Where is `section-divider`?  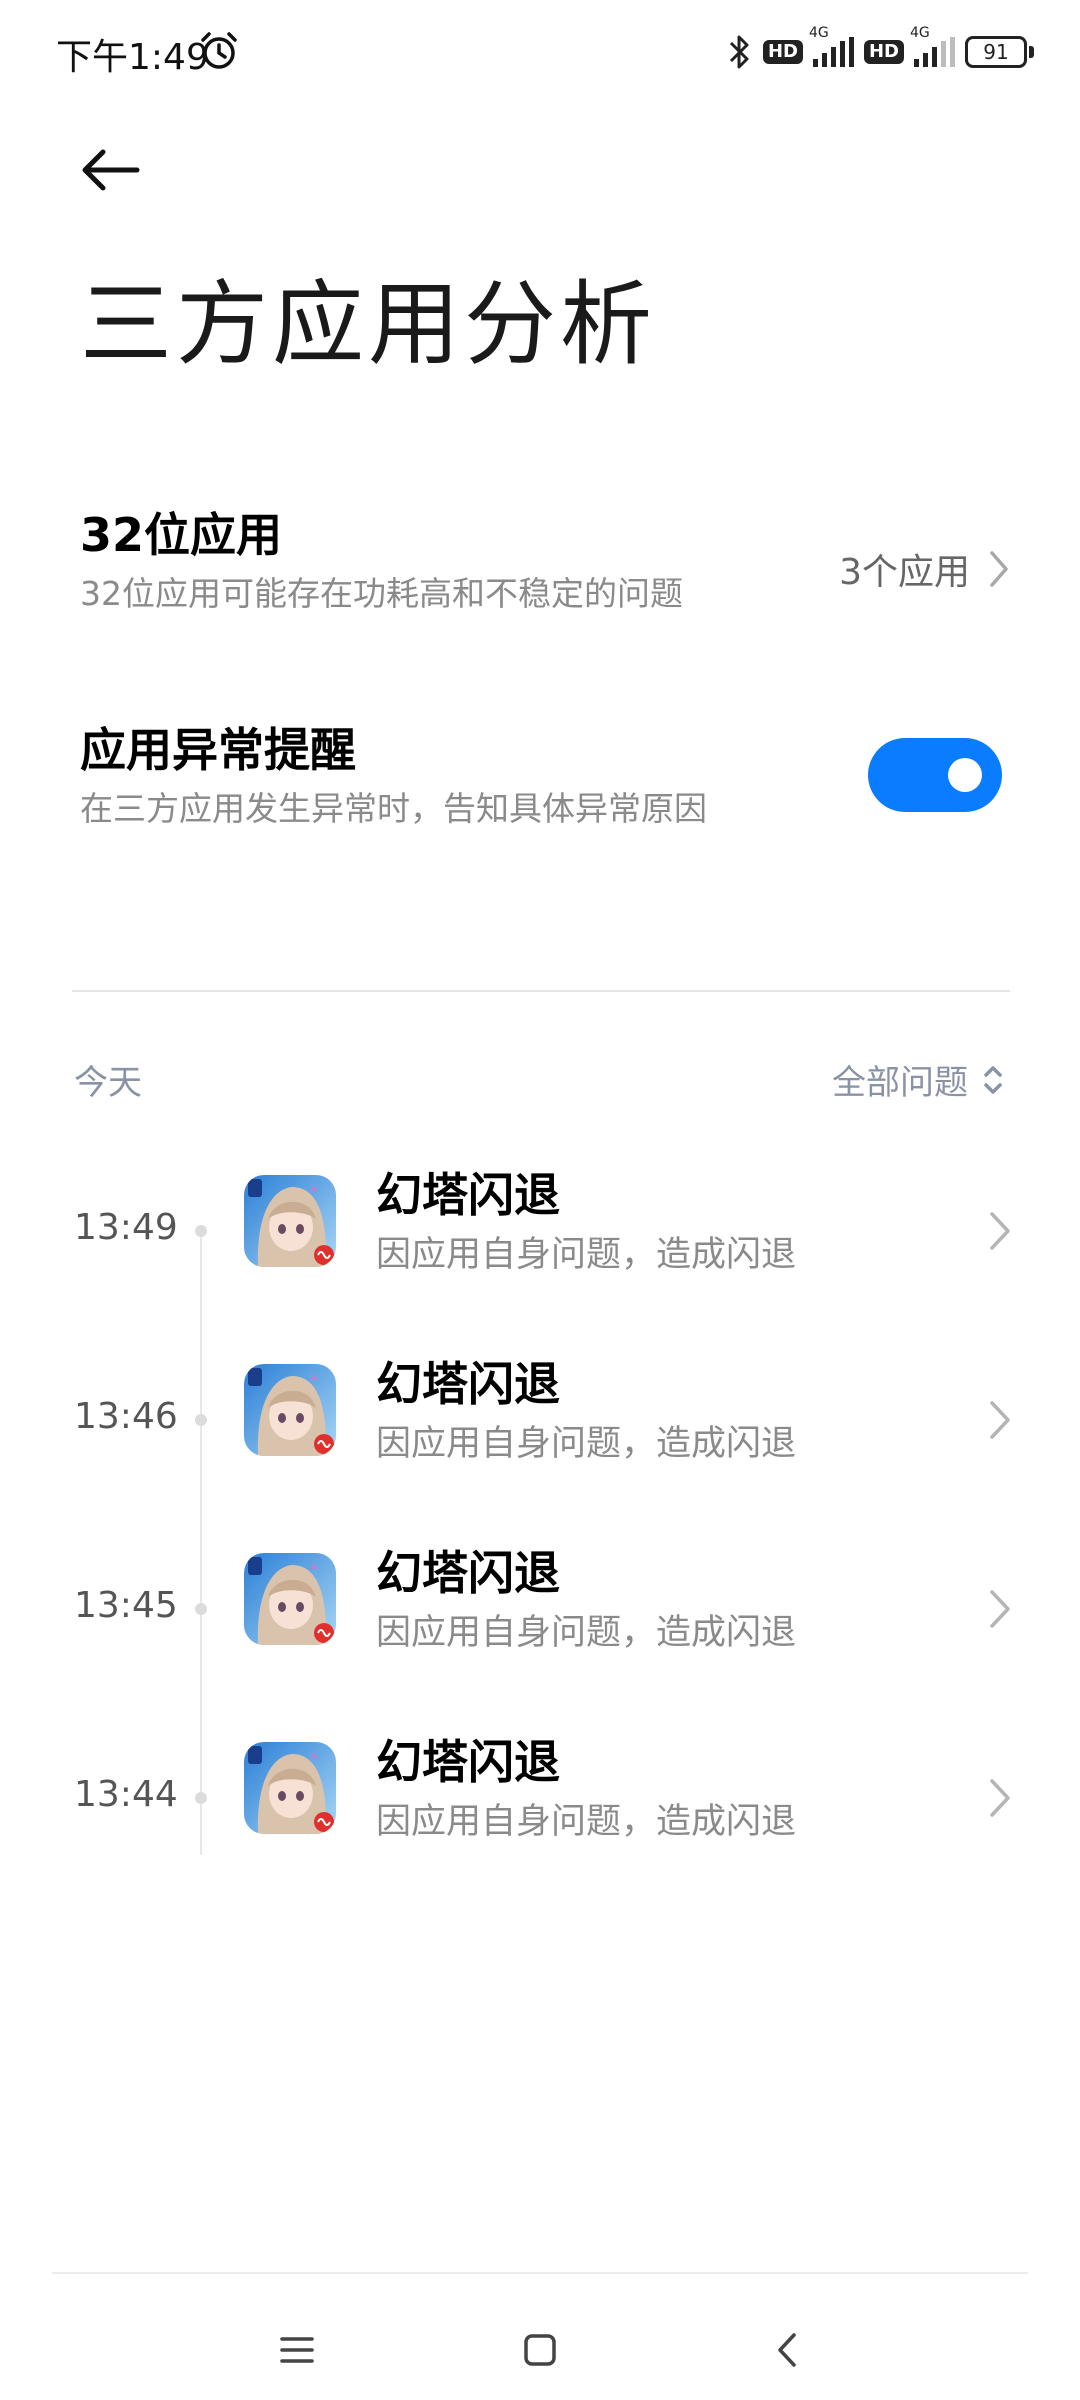 section-divider is located at coordinates (541, 991).